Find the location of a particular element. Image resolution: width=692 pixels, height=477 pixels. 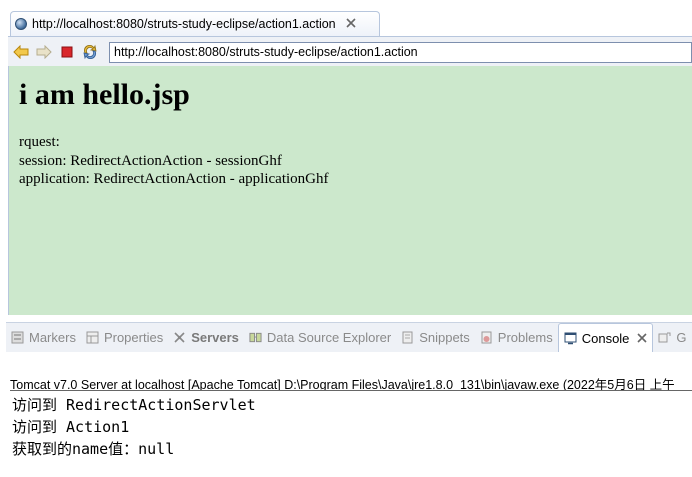

servers-icon is located at coordinates (179, 337).